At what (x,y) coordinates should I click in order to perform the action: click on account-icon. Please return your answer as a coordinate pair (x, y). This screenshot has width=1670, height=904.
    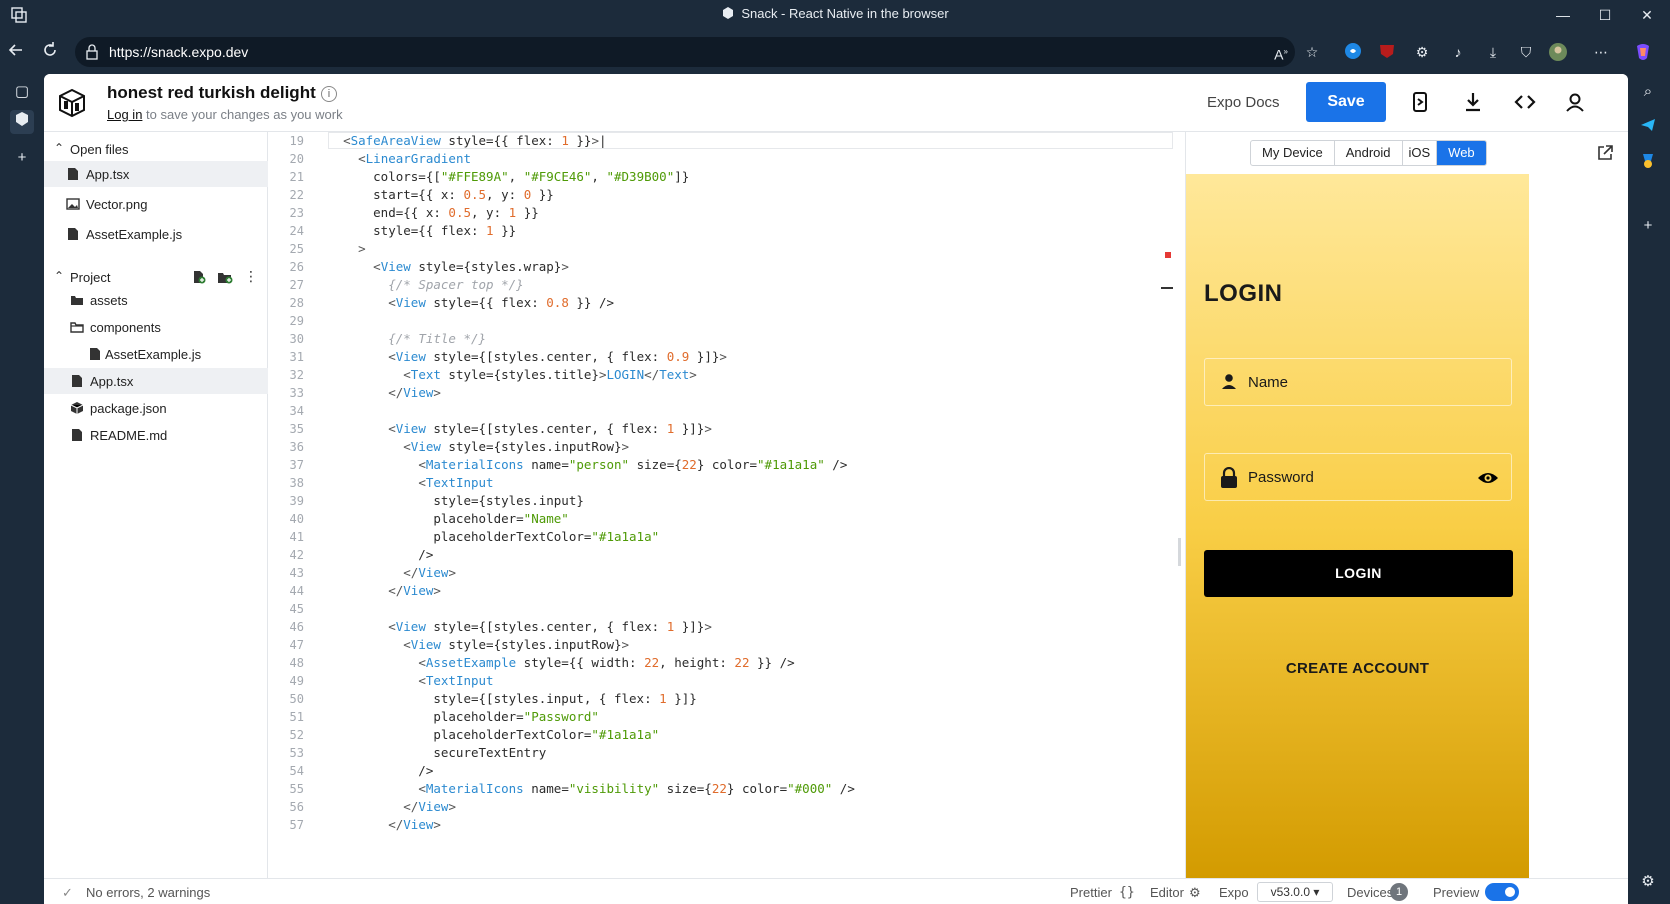
    Looking at the image, I should click on (1575, 102).